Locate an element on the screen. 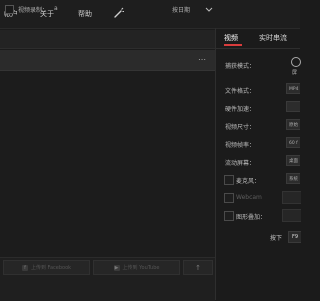 The image size is (320, 301). facebook-icon: f is located at coordinates (24, 267).